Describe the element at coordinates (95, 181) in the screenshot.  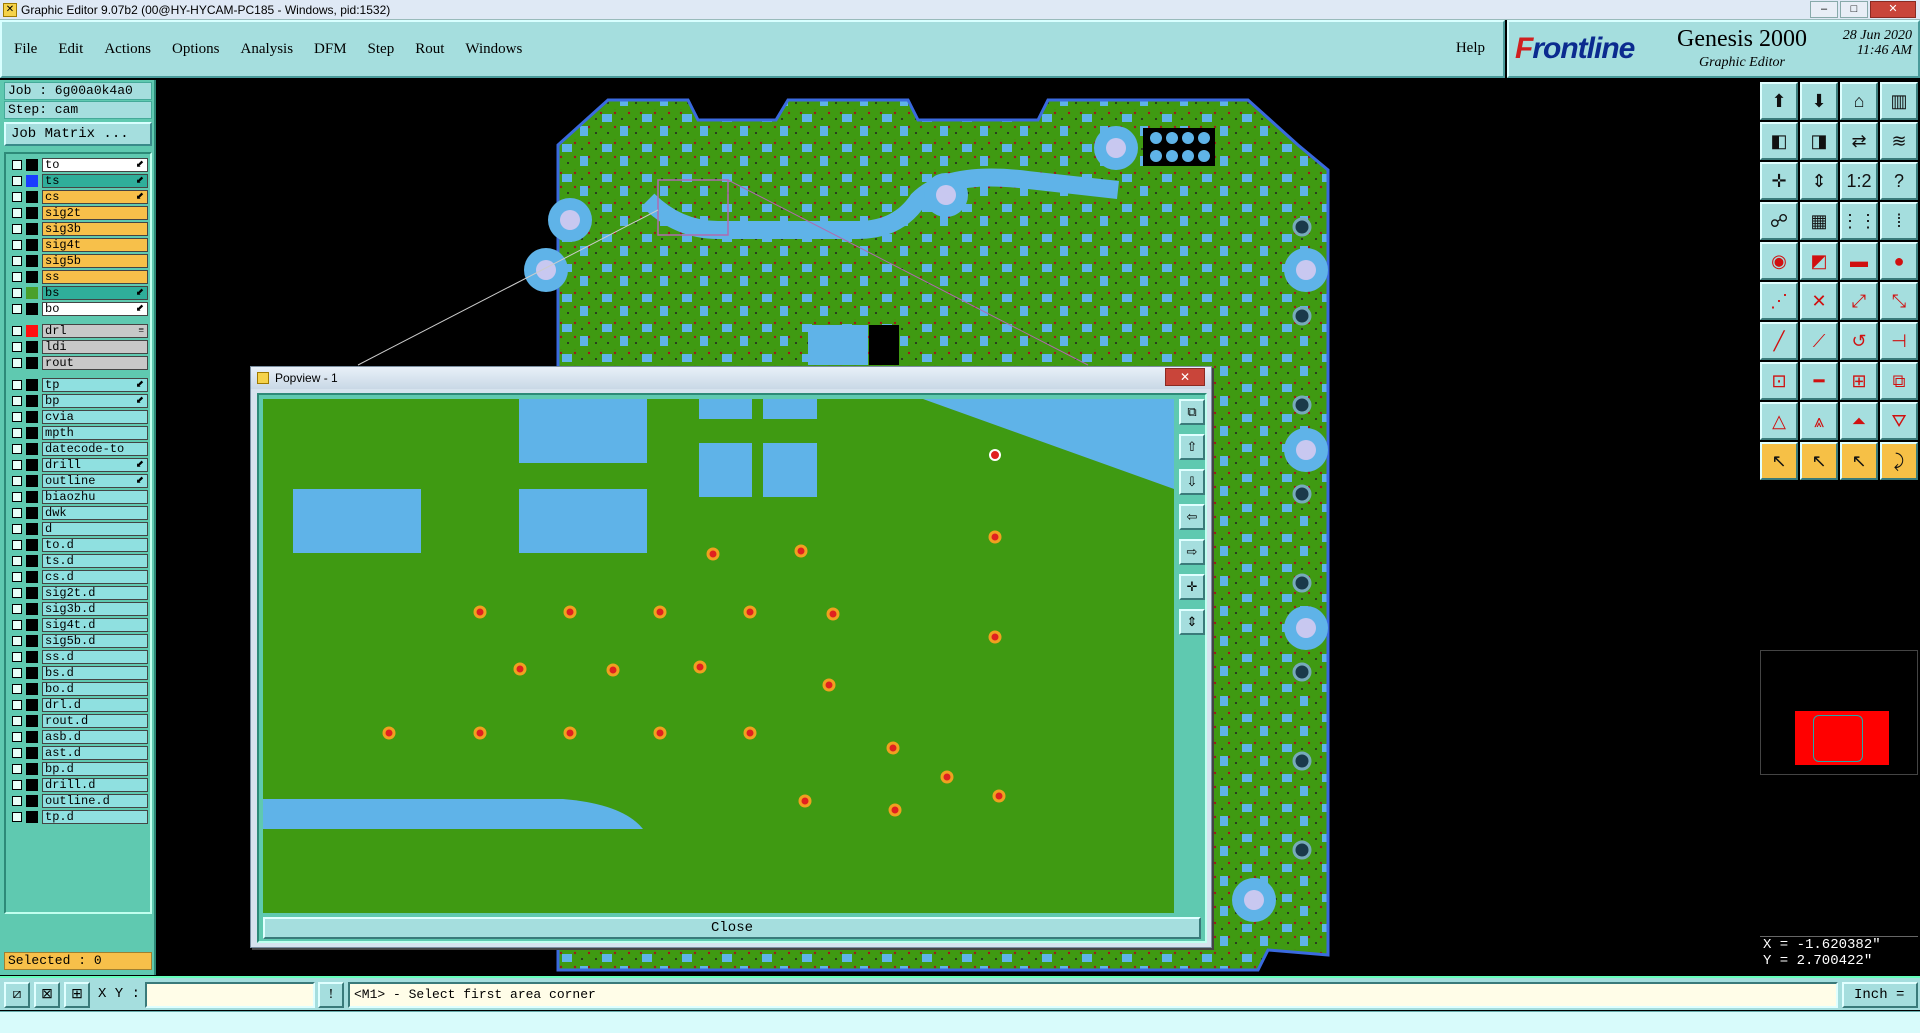
I see `layer-name: ts` at that location.